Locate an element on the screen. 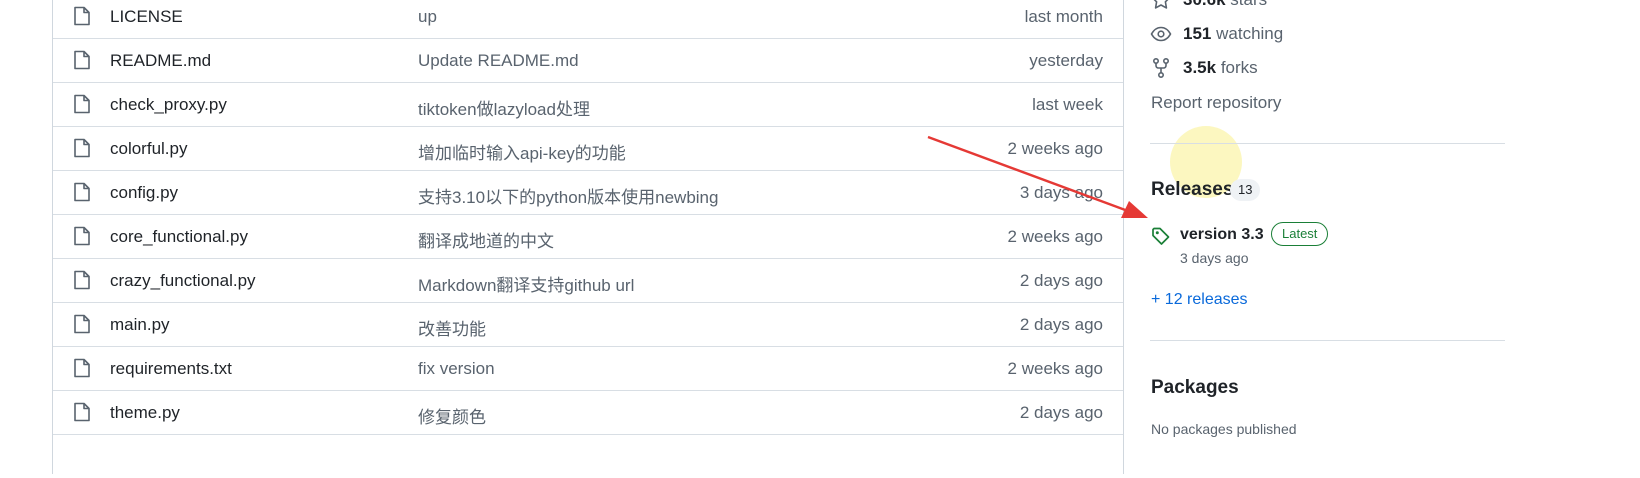 The image size is (1640, 478). commit-message-link: 改善功能 is located at coordinates (452, 327).